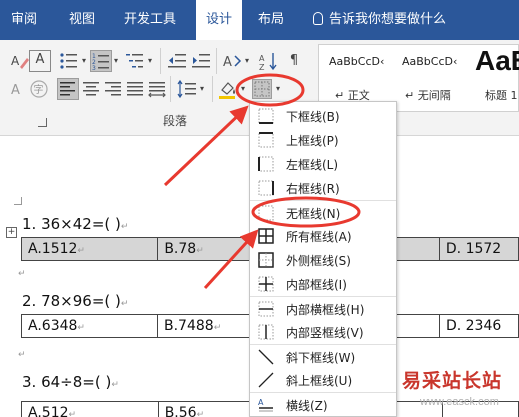  Describe the element at coordinates (150, 61) in the screenshot. I see `multilevel-dropdown-icon: ▾` at that location.